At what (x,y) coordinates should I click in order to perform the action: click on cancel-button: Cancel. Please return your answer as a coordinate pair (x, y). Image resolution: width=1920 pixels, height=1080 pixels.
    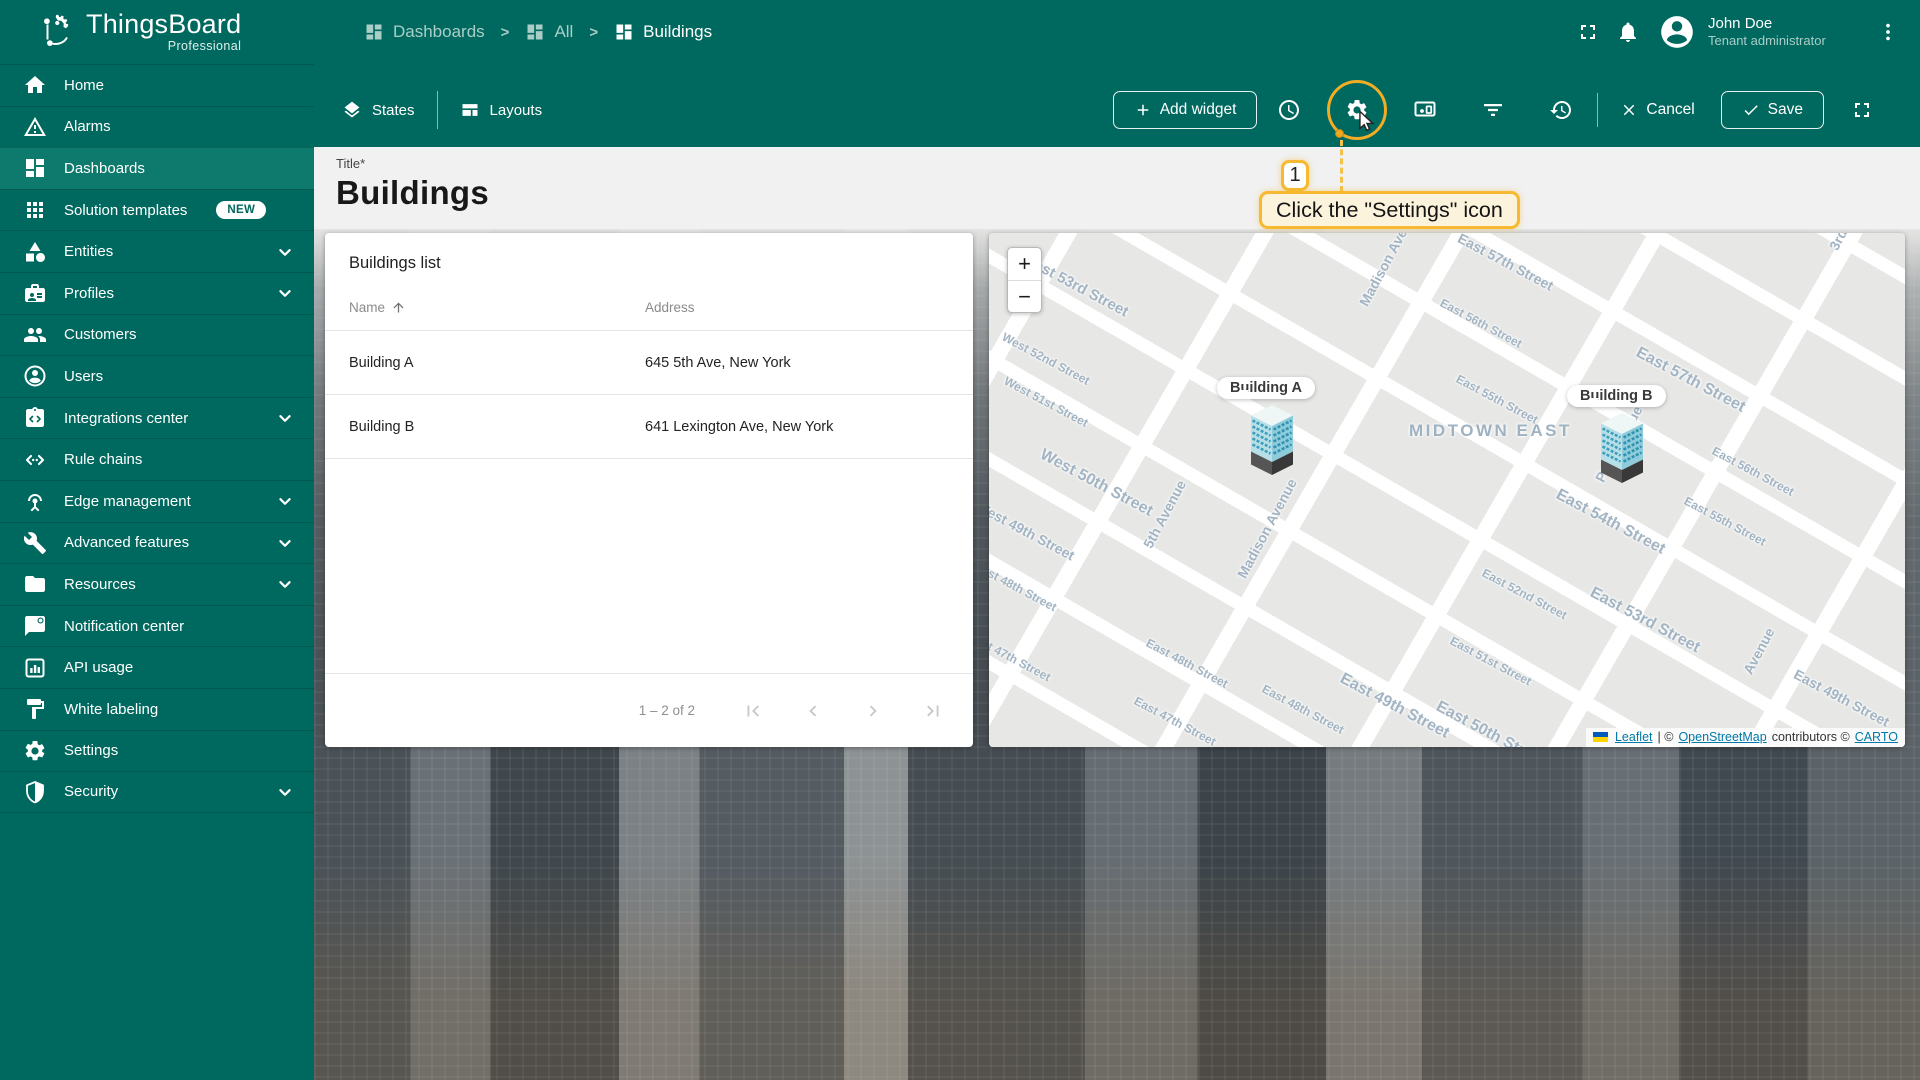
    Looking at the image, I should click on (1657, 110).